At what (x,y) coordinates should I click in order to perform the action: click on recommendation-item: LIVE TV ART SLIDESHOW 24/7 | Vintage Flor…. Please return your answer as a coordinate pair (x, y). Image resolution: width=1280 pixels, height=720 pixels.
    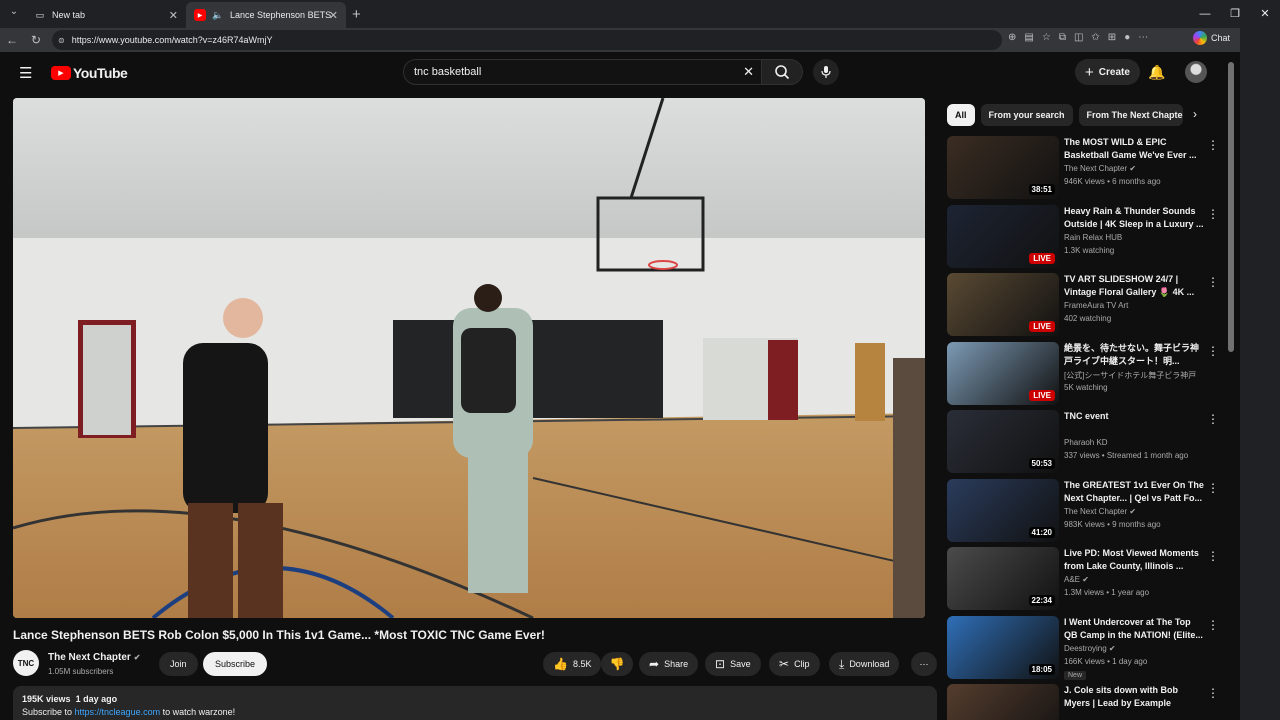
    Looking at the image, I should click on (1087, 305).